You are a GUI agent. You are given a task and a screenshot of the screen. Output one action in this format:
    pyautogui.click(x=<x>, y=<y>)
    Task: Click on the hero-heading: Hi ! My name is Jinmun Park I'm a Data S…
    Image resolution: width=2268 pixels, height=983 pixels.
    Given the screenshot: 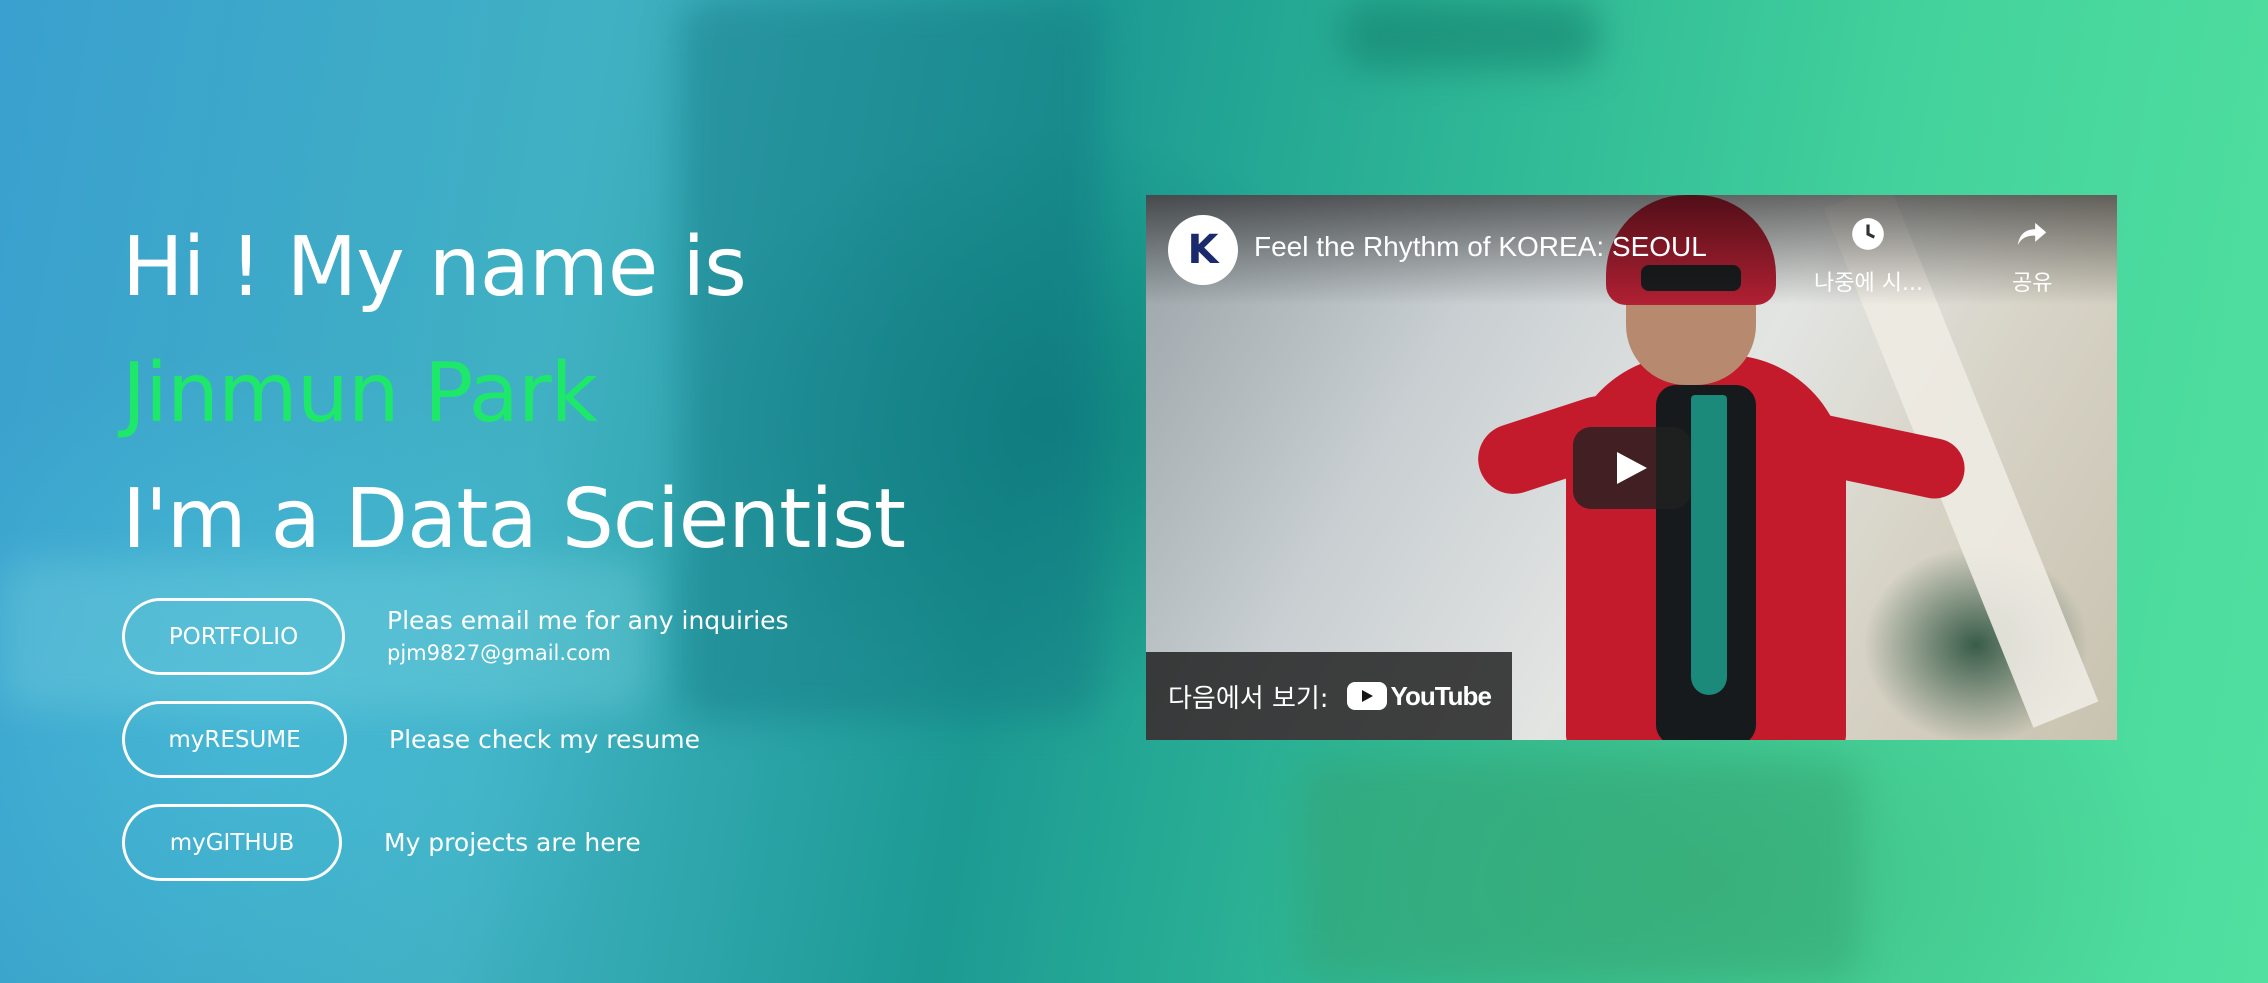 What is the action you would take?
    pyautogui.click(x=514, y=394)
    